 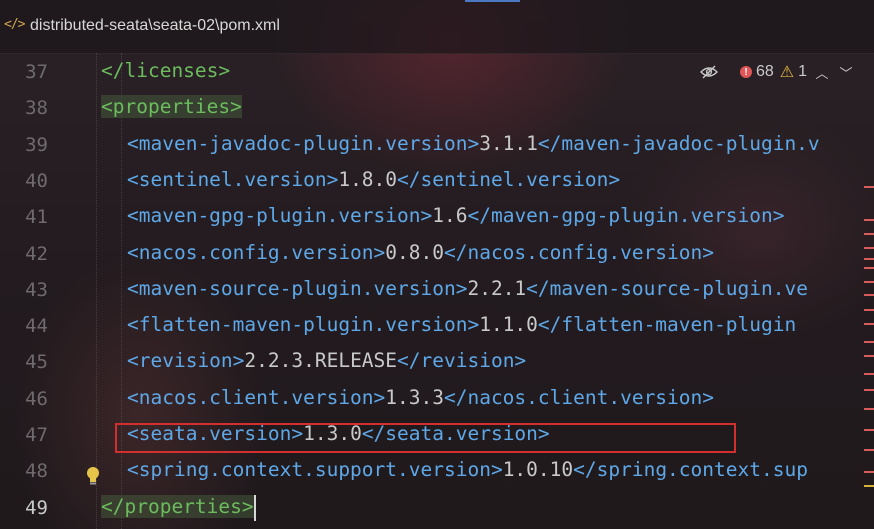 I want to click on xml-value: 2.2.1, so click(x=497, y=288).